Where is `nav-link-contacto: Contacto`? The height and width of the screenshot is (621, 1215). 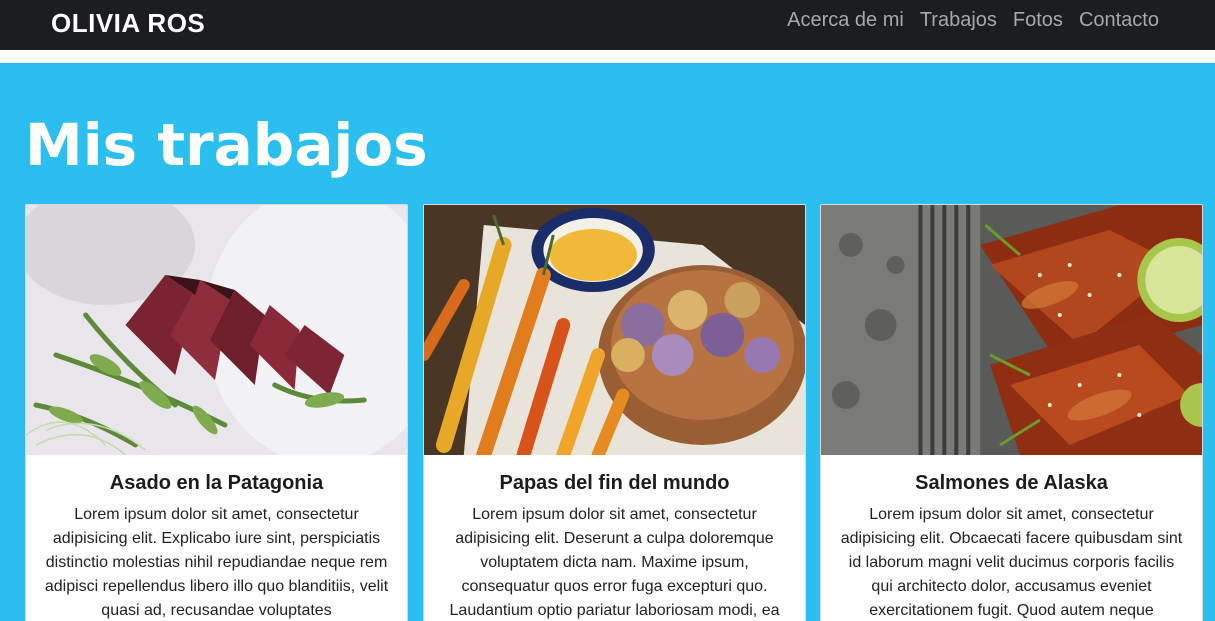
nav-link-contacto: Contacto is located at coordinates (1119, 20).